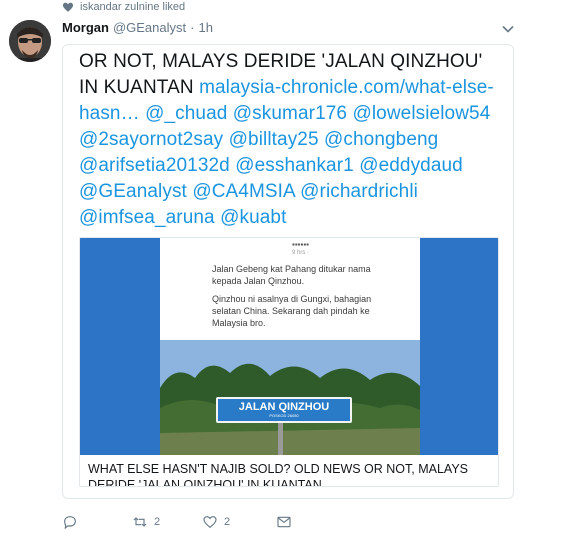 The height and width of the screenshot is (537, 563). Describe the element at coordinates (167, 522) in the screenshot. I see `retweet-button: 2` at that location.